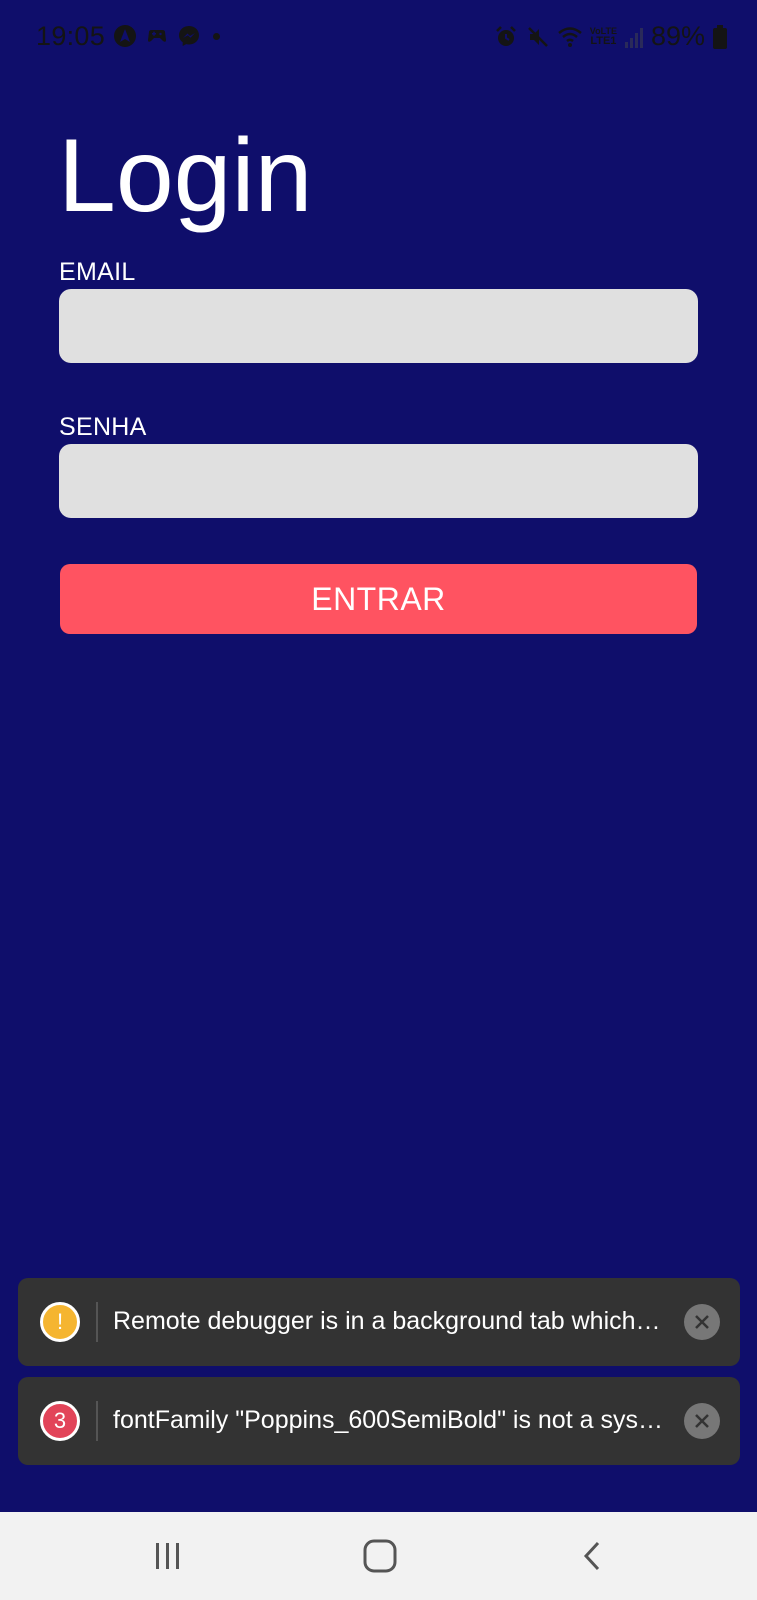 This screenshot has width=757, height=1600. I want to click on status-time: 19:05, so click(71, 36).